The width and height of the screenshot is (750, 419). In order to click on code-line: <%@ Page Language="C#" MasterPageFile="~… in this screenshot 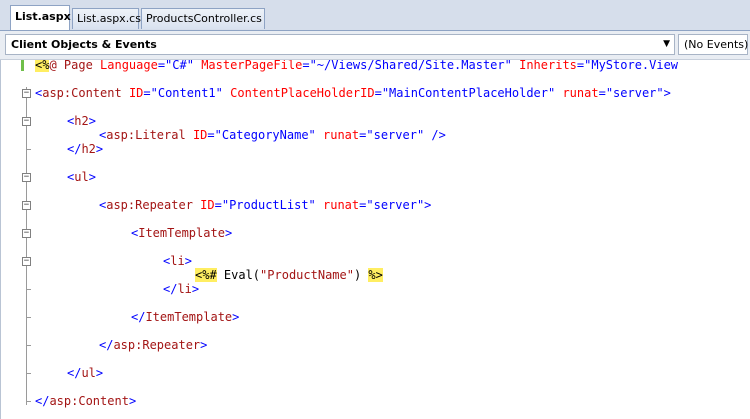, I will do `click(357, 66)`.